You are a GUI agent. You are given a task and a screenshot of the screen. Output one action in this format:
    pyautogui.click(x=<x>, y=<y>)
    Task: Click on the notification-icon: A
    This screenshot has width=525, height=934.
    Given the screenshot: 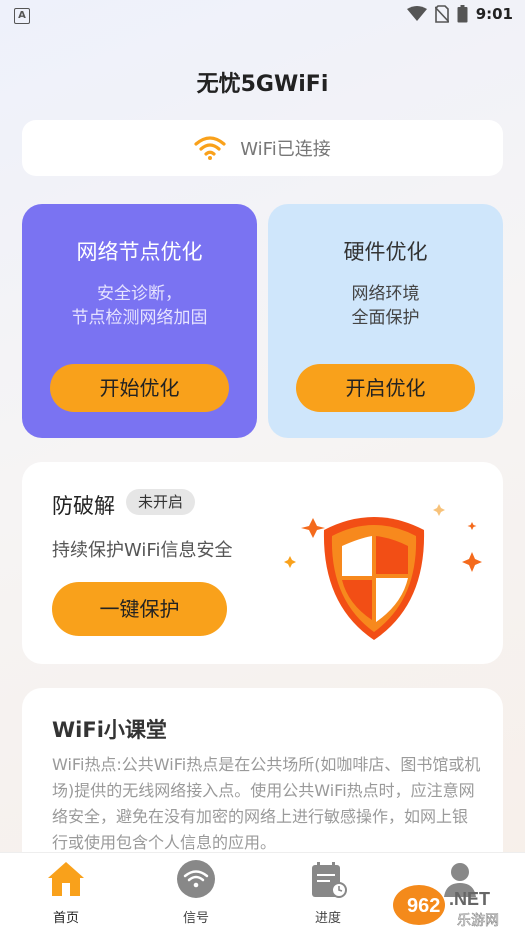 What is the action you would take?
    pyautogui.click(x=22, y=16)
    